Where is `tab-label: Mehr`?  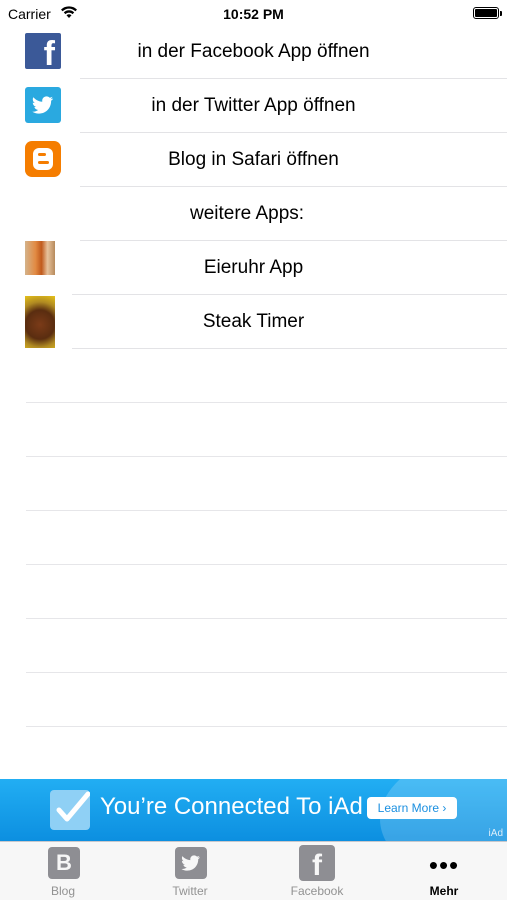 tab-label: Mehr is located at coordinates (444, 891).